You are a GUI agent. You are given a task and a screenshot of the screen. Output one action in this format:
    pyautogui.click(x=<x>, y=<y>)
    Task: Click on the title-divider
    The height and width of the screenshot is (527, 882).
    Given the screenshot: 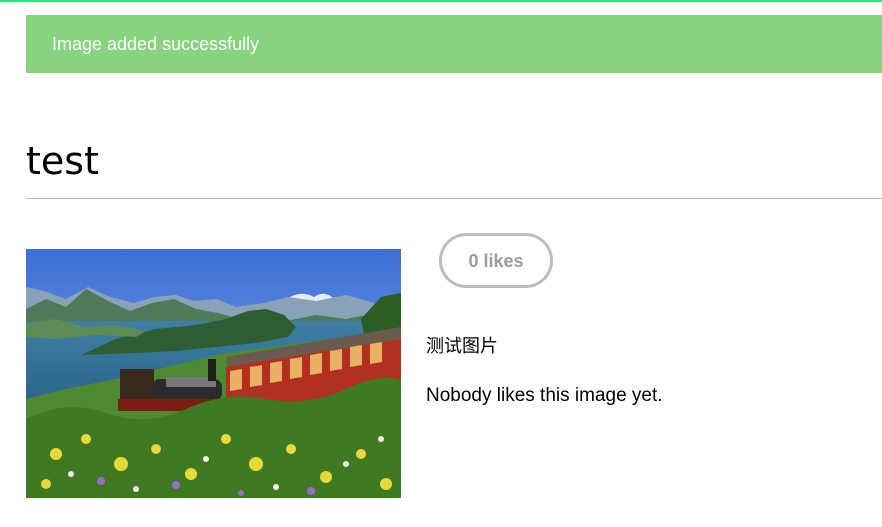 What is the action you would take?
    pyautogui.click(x=454, y=198)
    